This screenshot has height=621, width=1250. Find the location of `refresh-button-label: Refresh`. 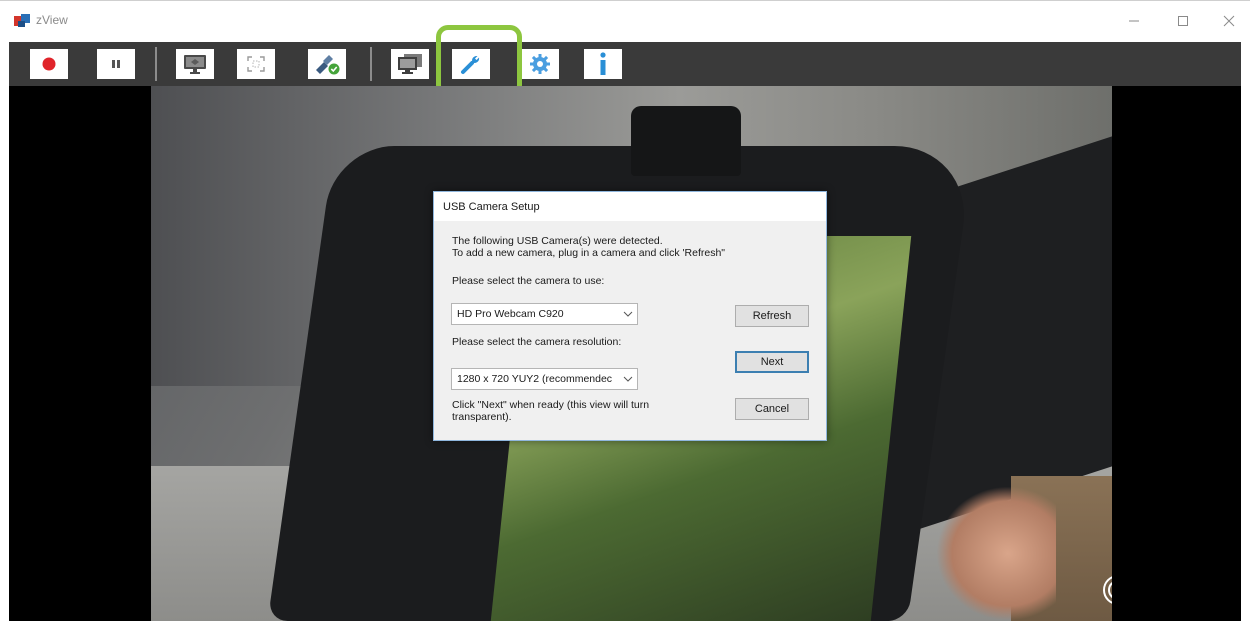

refresh-button-label: Refresh is located at coordinates (772, 316).